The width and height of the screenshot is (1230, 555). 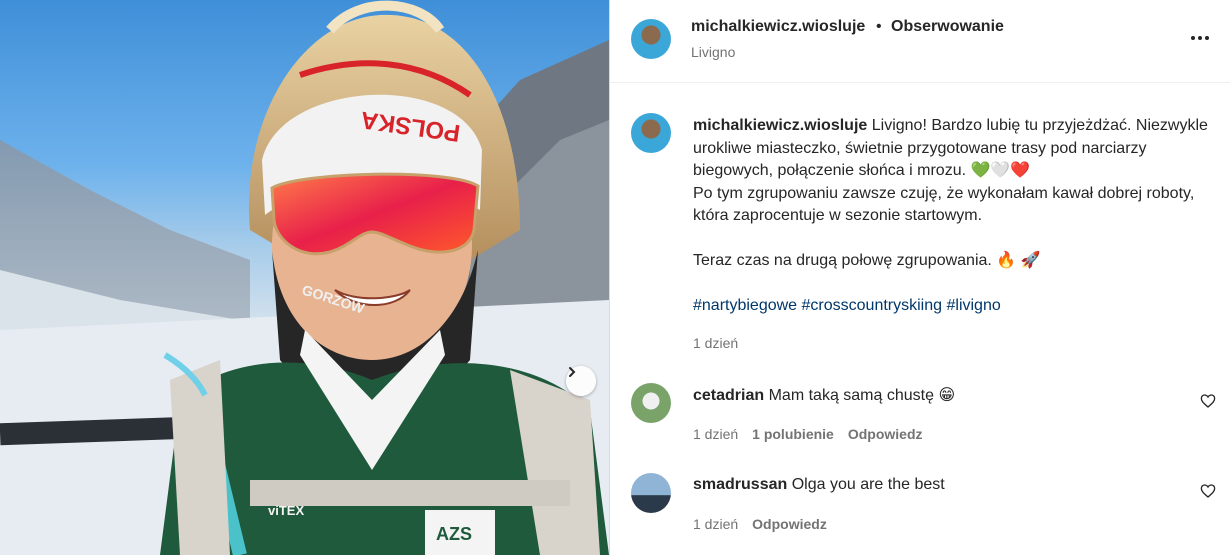 I want to click on more-options-icon, so click(x=1200, y=38).